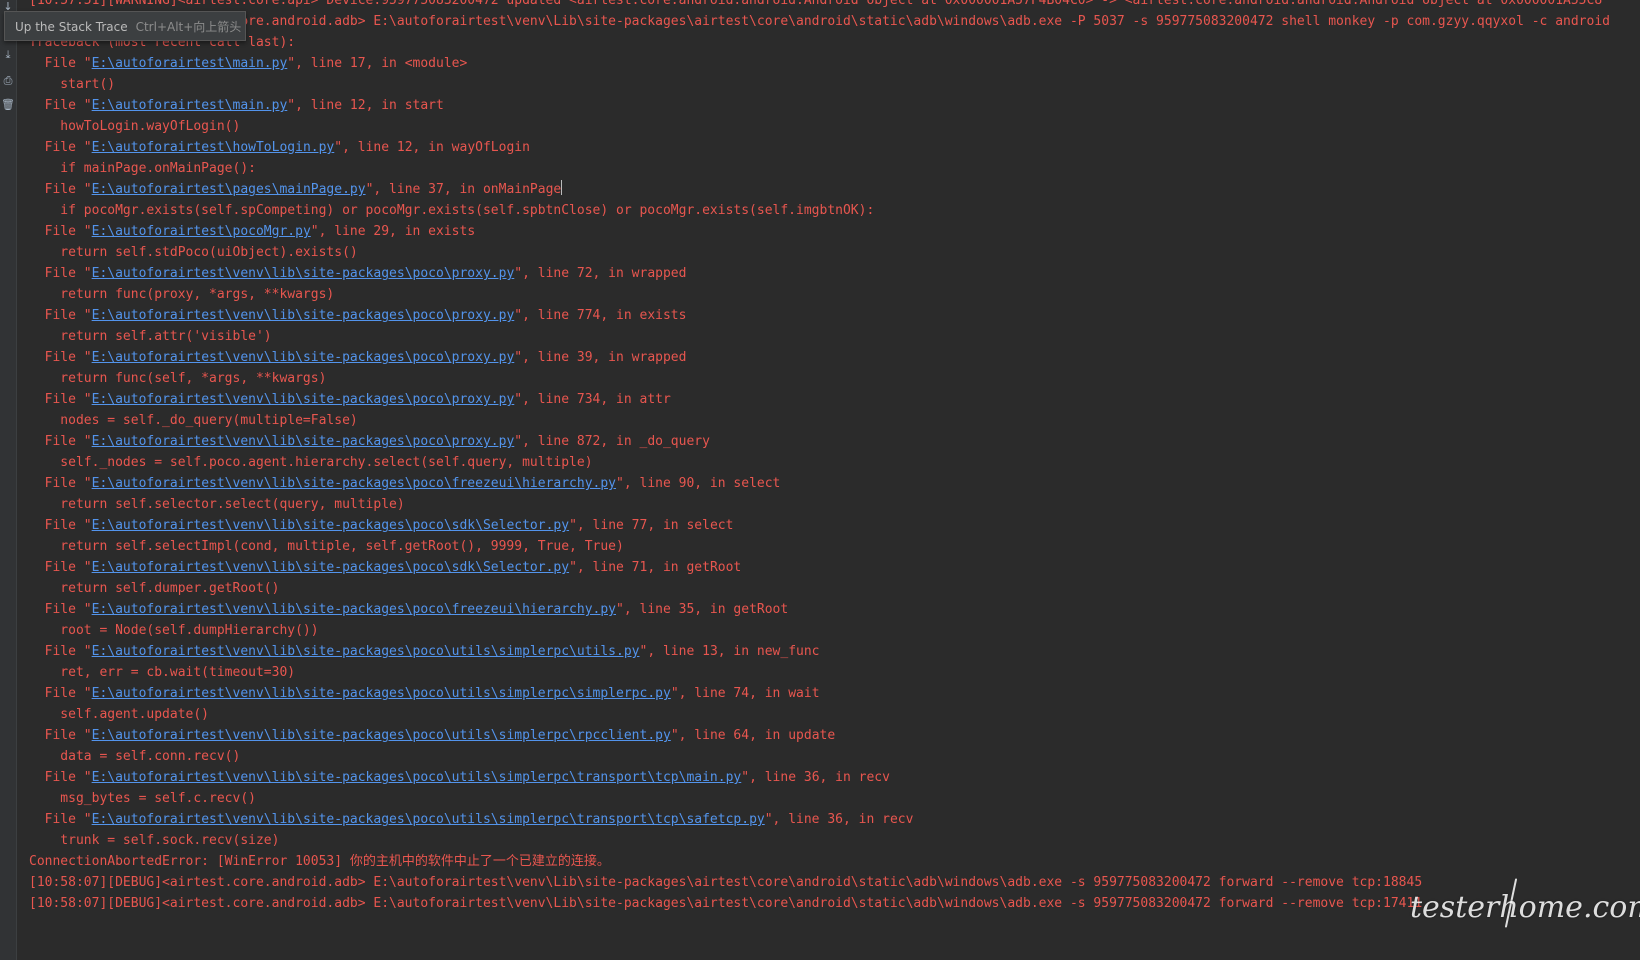 The height and width of the screenshot is (960, 1640). What do you see at coordinates (154, 589) in the screenshot?
I see `console-line: return self.dumper.getRoot()` at bounding box center [154, 589].